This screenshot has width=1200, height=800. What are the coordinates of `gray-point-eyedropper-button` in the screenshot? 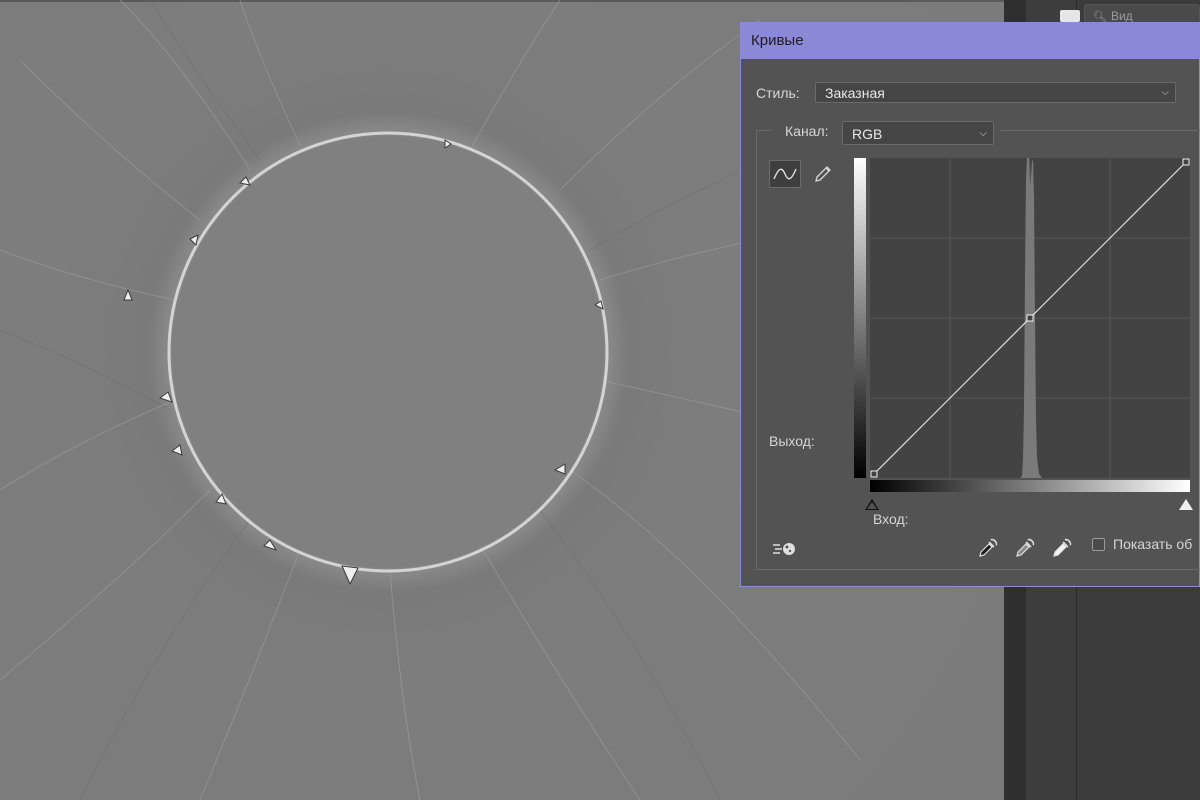 It's located at (1025, 548).